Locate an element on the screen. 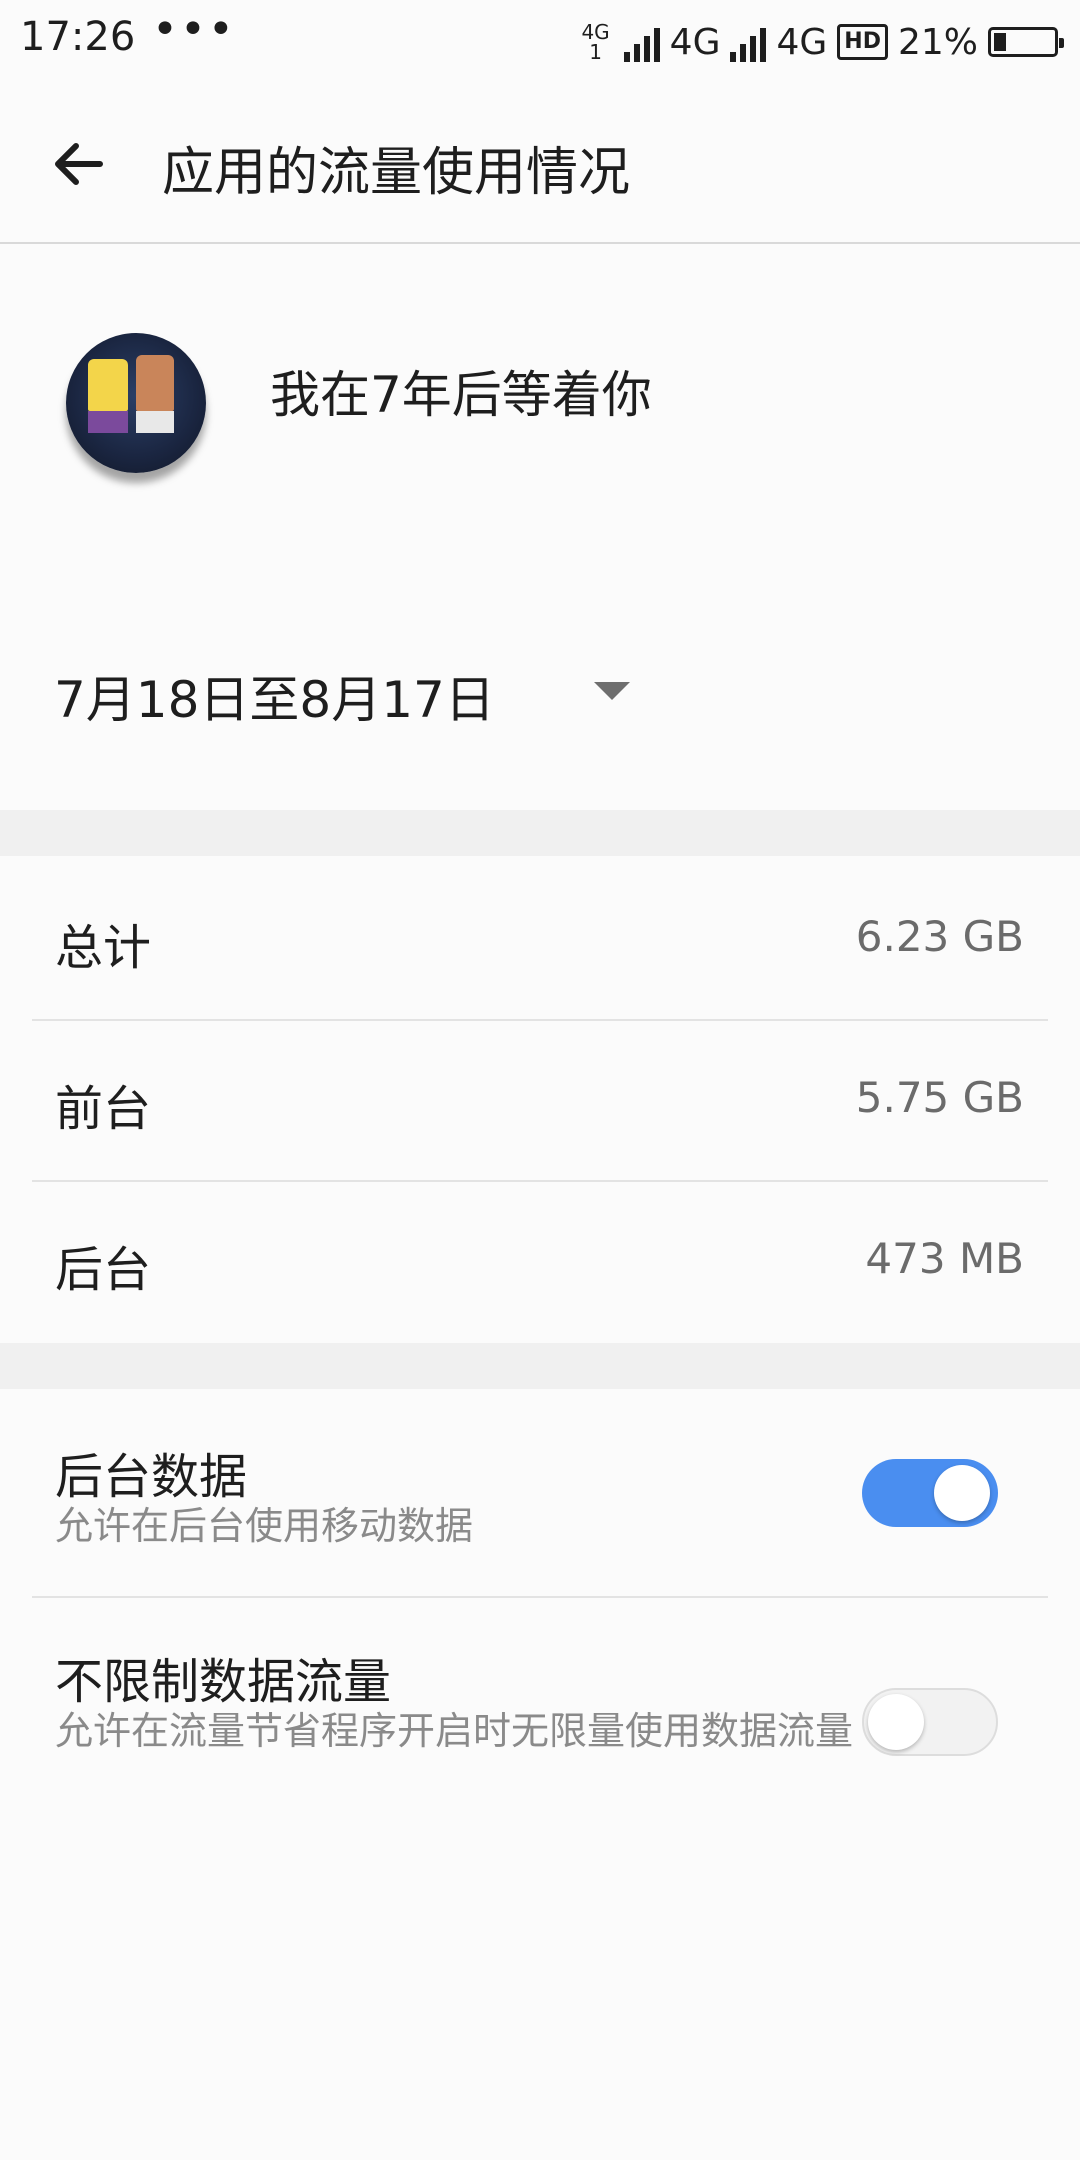  network-type-label: 4G is located at coordinates (695, 42).